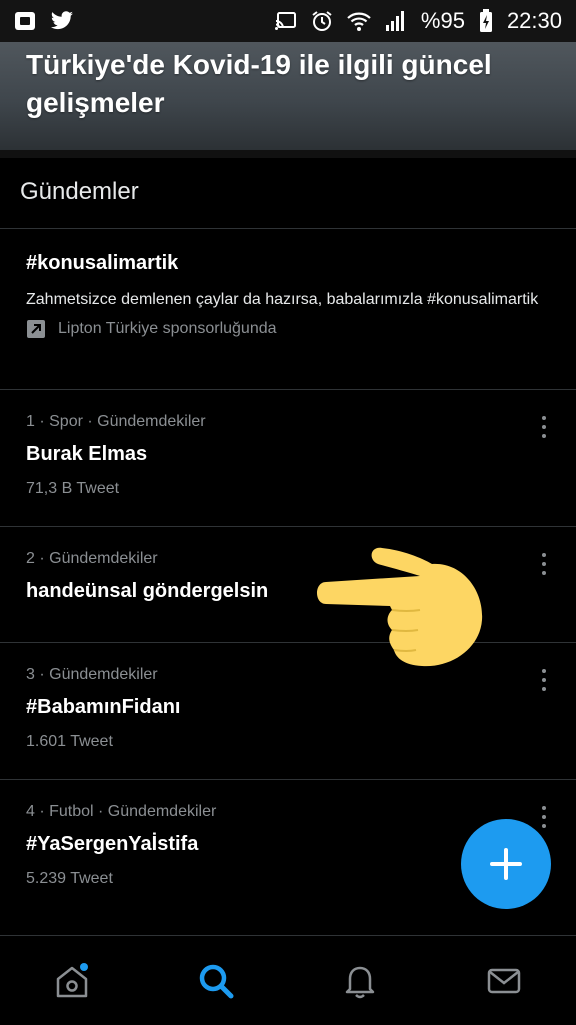  Describe the element at coordinates (485, 20) in the screenshot. I see `battery-charging-icon` at that location.